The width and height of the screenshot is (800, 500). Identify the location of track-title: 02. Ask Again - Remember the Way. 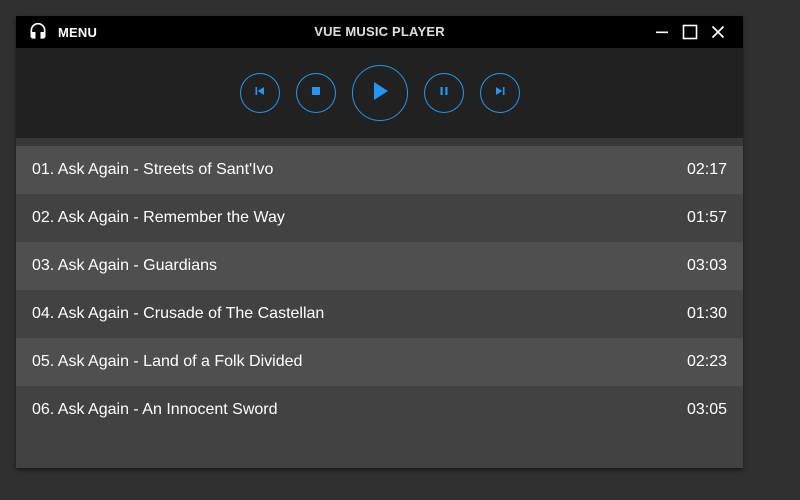
(158, 217).